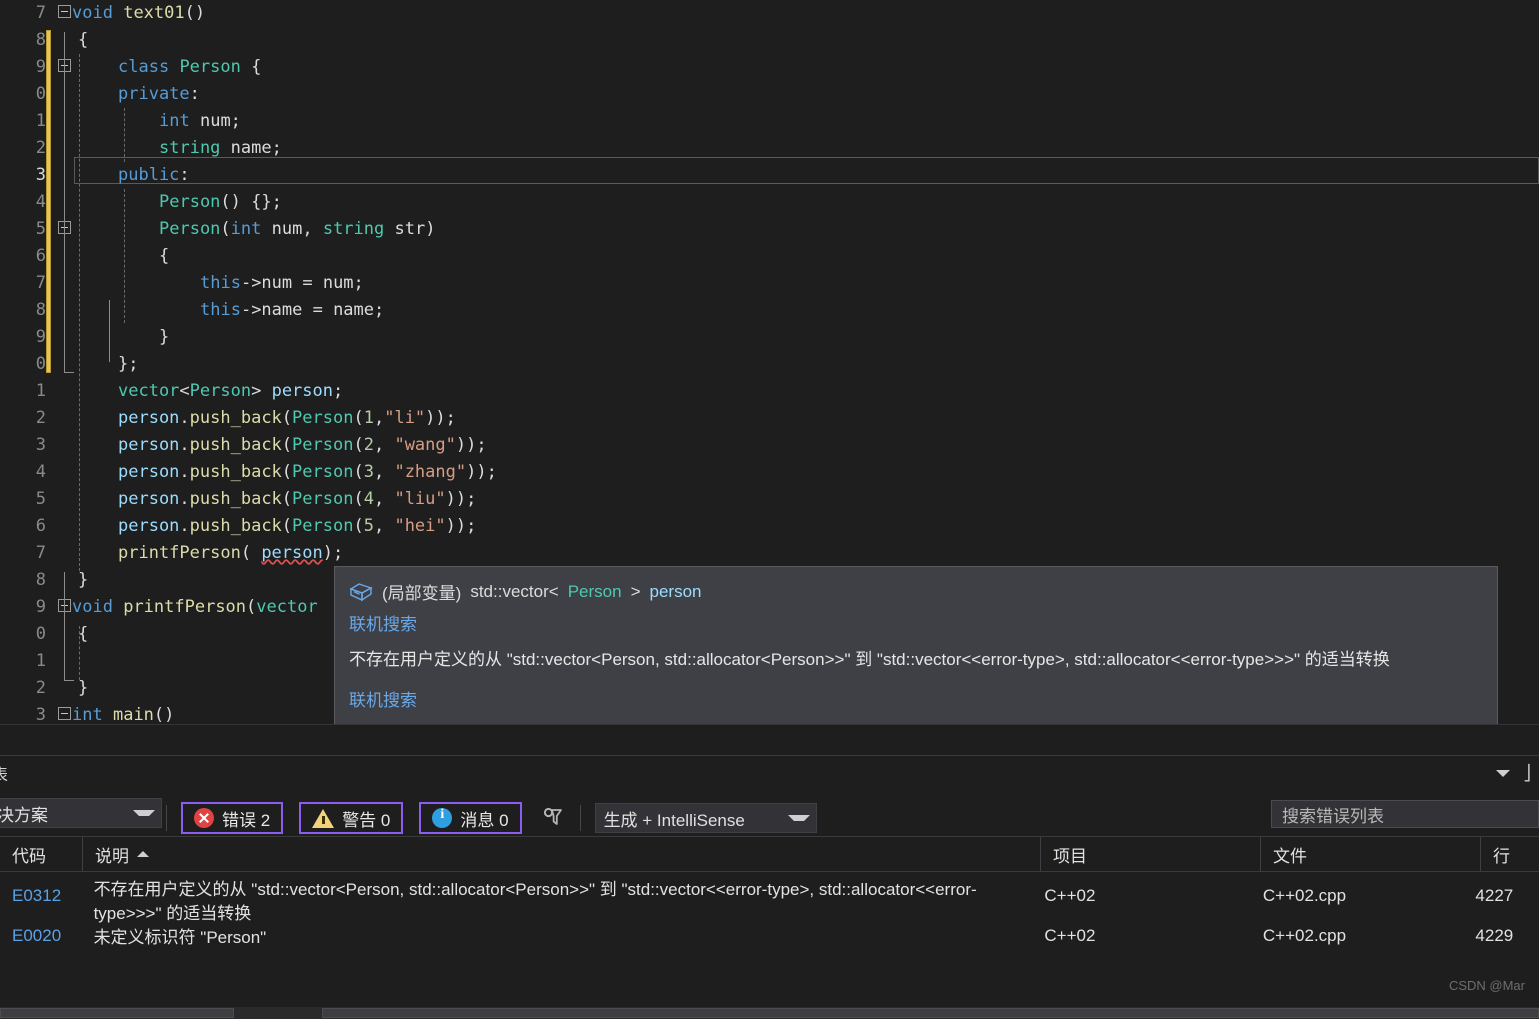  What do you see at coordinates (782, 13) in the screenshot?
I see `code-line: 7 void text01()` at bounding box center [782, 13].